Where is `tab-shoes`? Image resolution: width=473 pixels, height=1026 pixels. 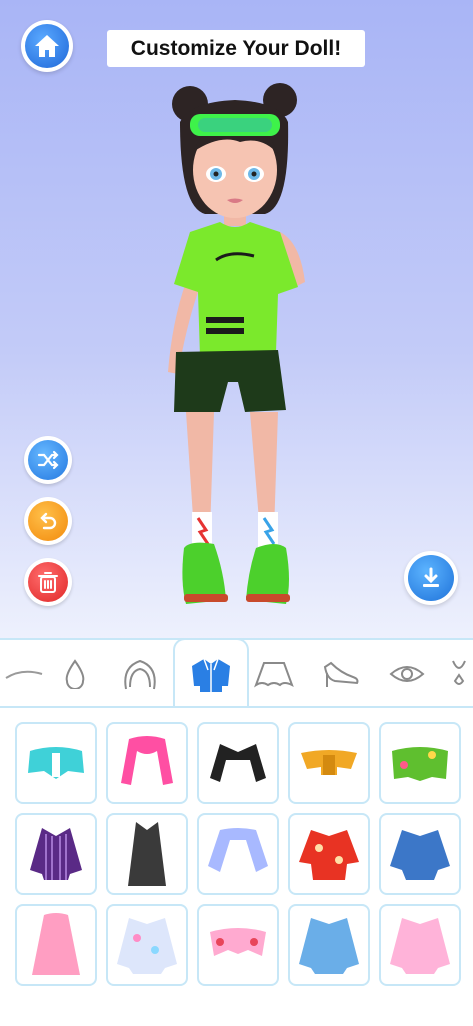 tab-shoes is located at coordinates (341, 674).